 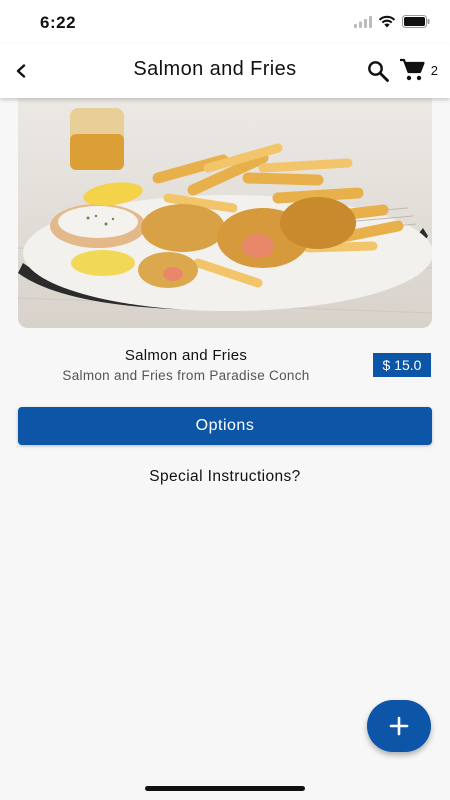 I want to click on search-icon, so click(x=378, y=71).